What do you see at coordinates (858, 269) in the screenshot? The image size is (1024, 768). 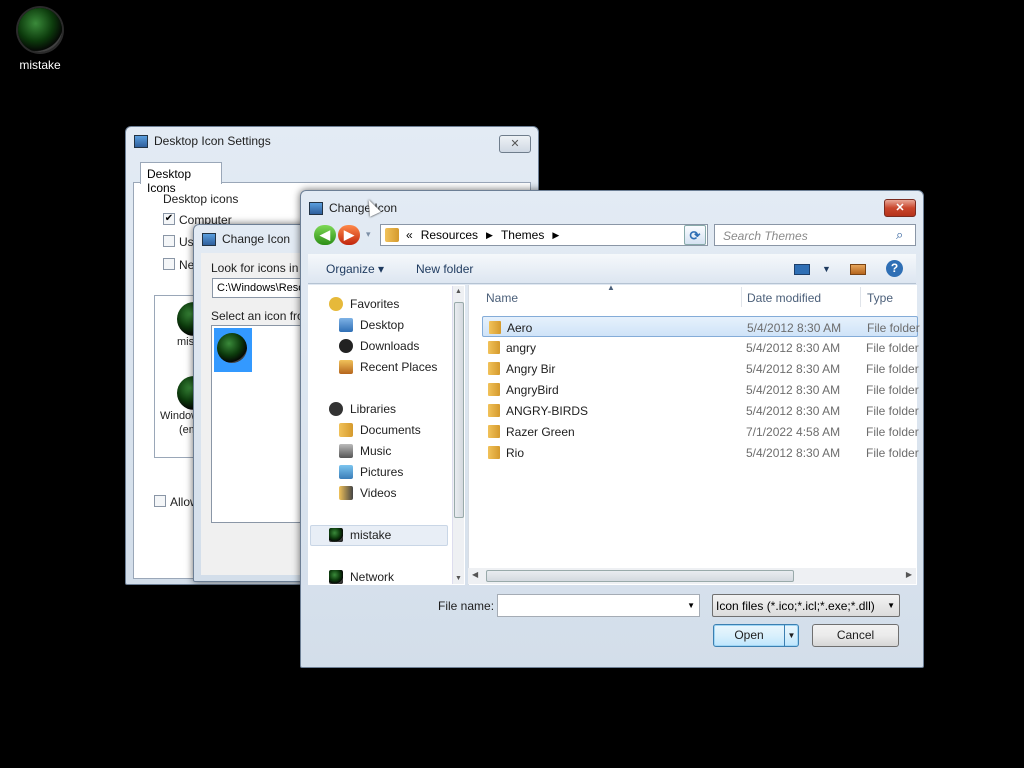 I see `preview-pane-icon` at bounding box center [858, 269].